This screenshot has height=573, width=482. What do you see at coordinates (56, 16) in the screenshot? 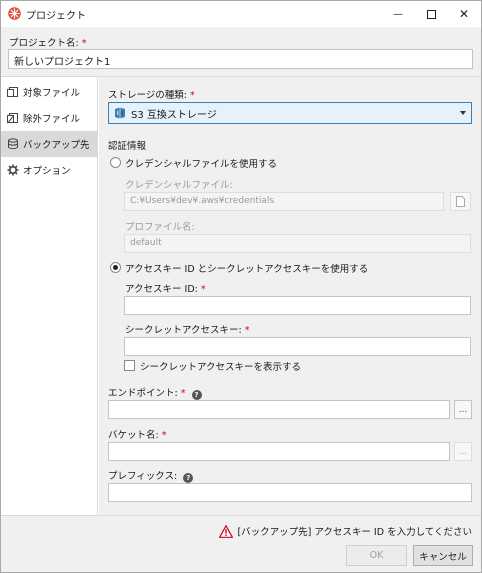
I see `window-title: プロジェクト` at bounding box center [56, 16].